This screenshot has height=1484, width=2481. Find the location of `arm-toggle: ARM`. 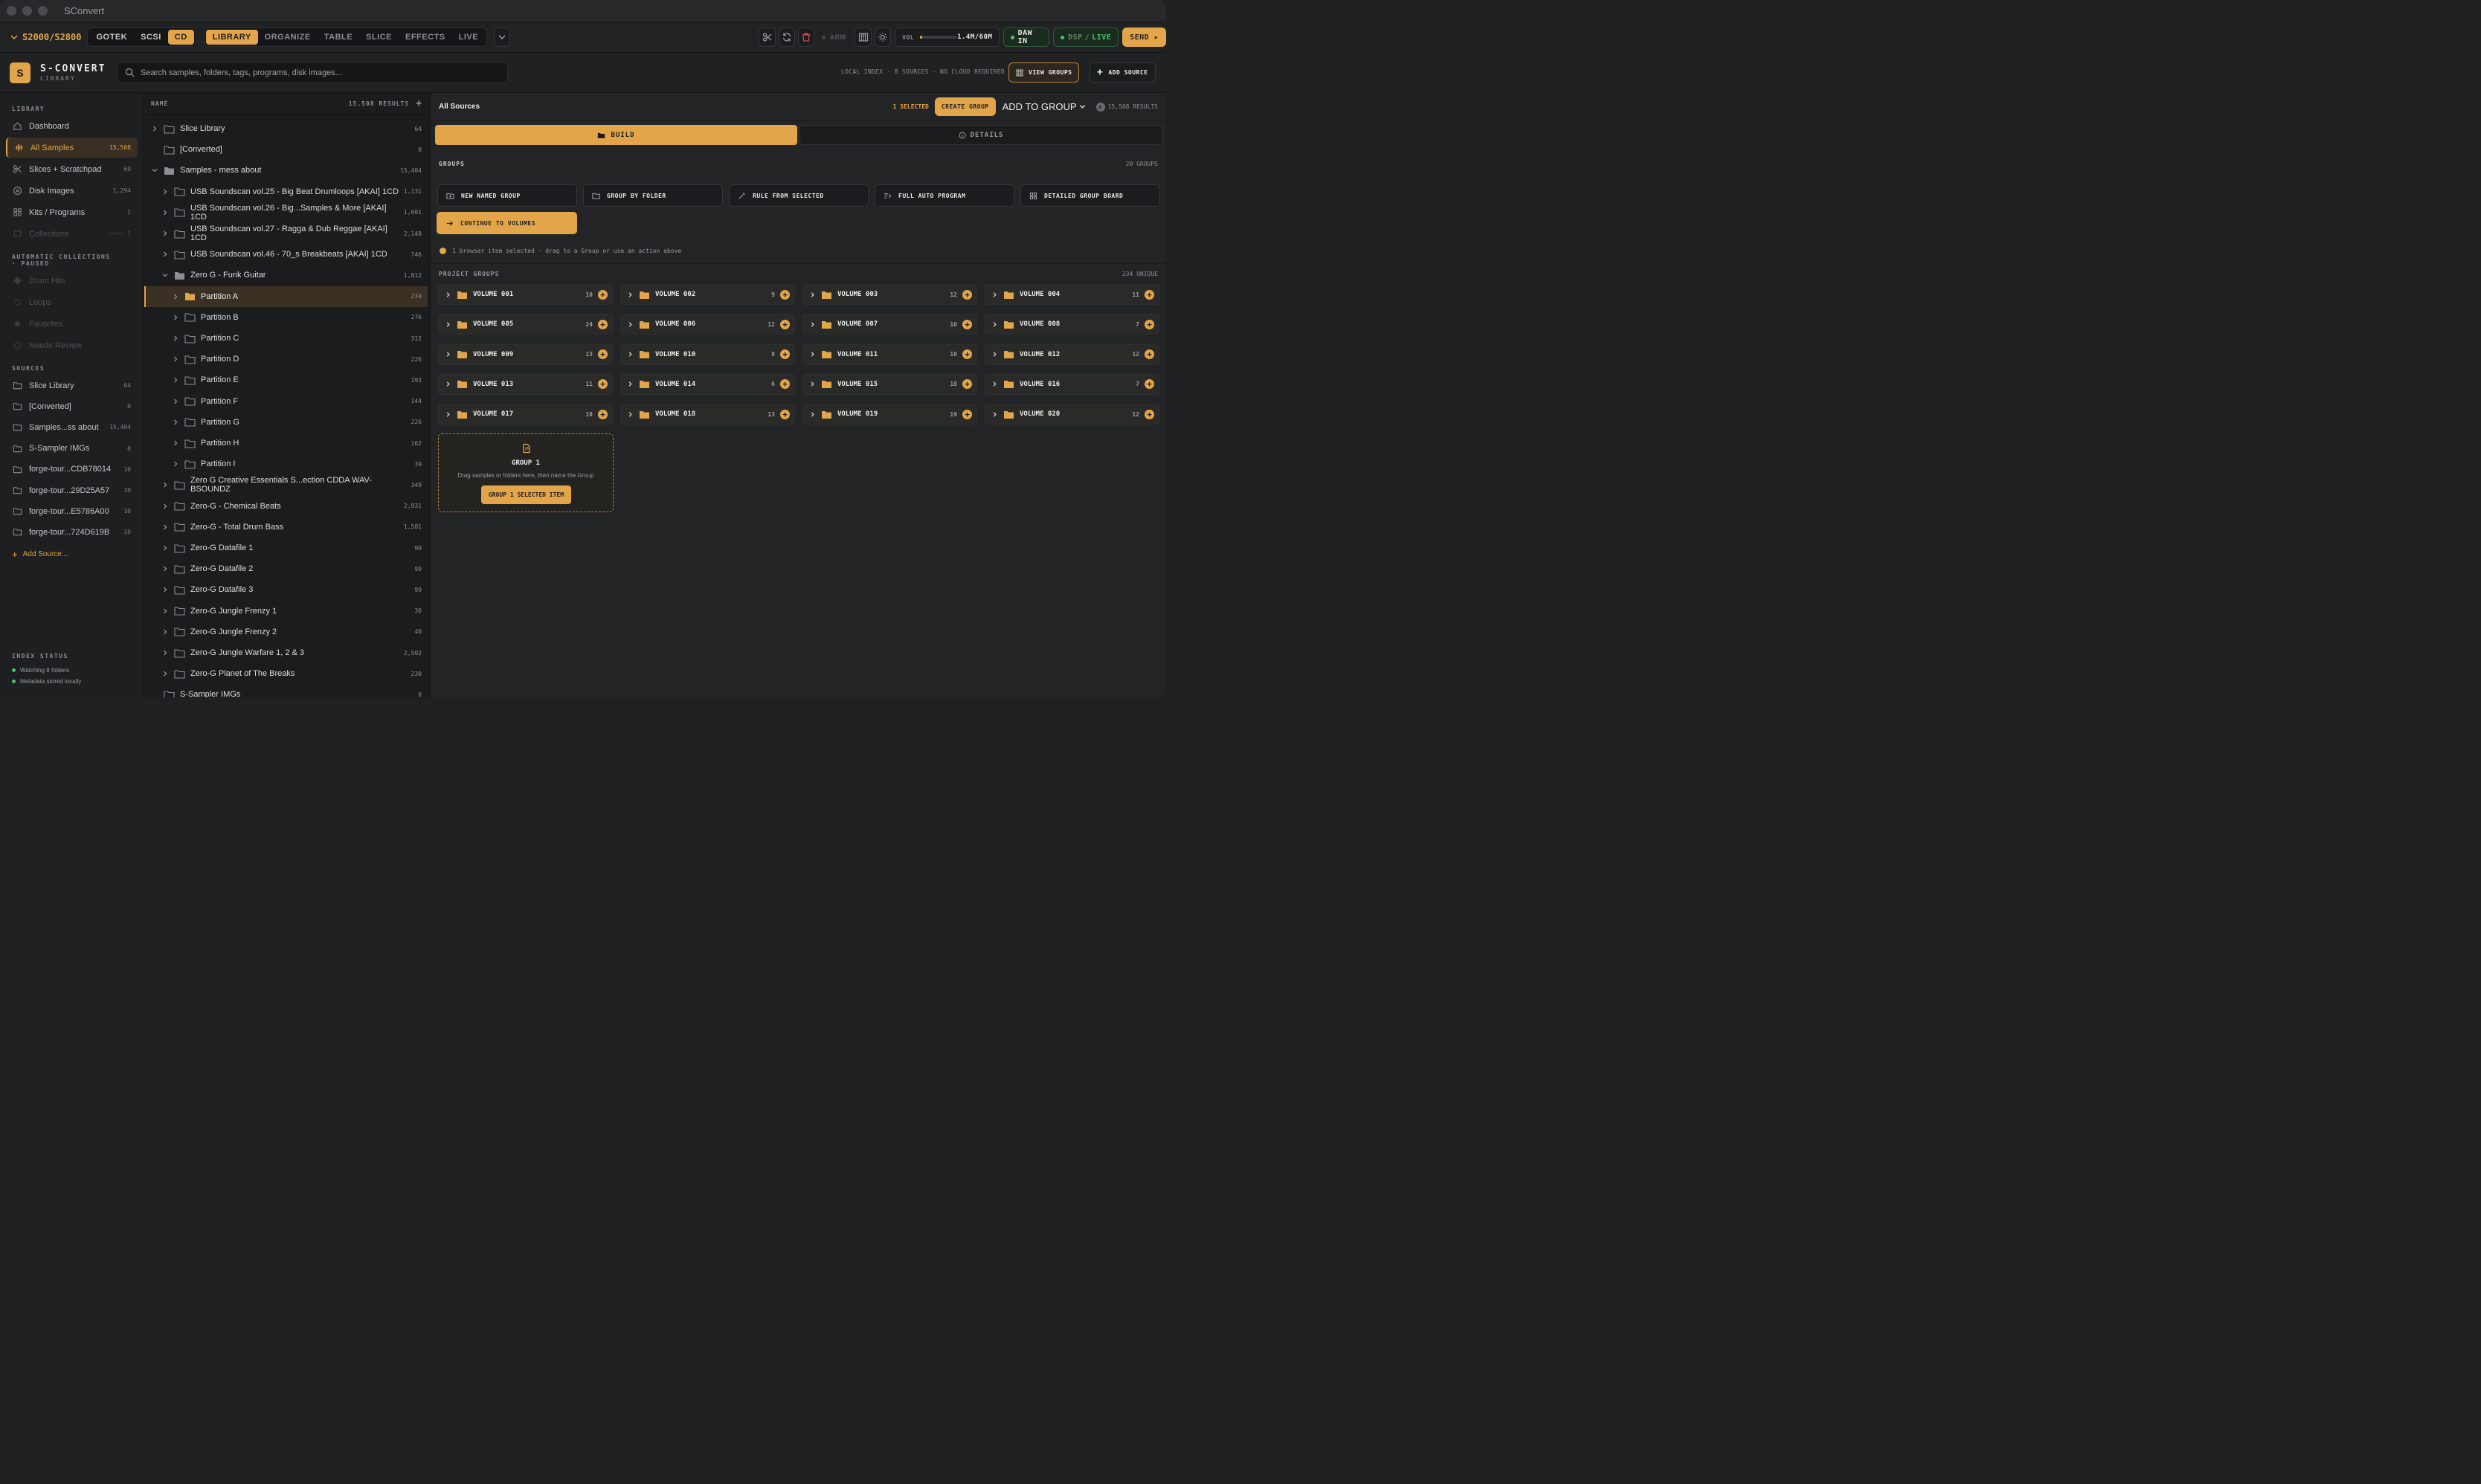

arm-toggle: ARM is located at coordinates (834, 37).